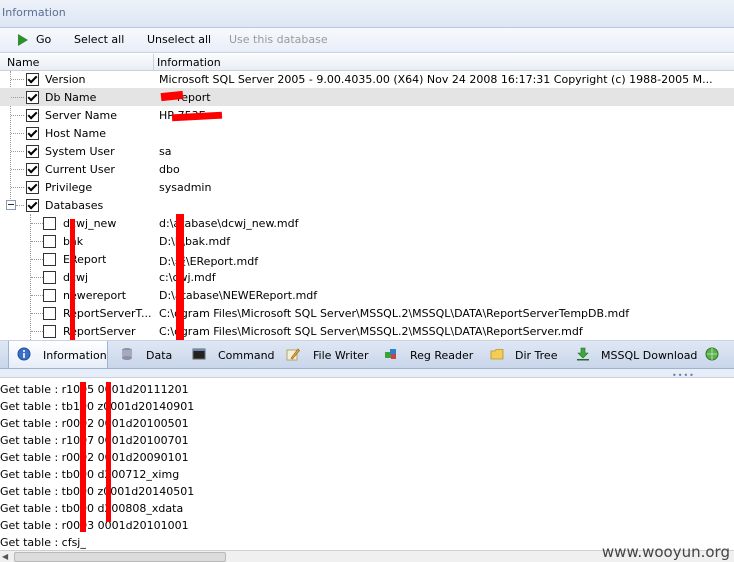 This screenshot has width=734, height=562. I want to click on database-row: dcwj c:\cwj.mdf, so click(367, 277).